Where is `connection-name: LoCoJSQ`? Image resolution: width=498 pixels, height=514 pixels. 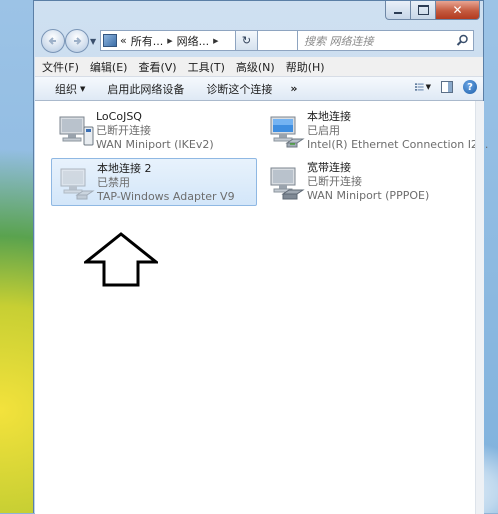 connection-name: LoCoJSQ is located at coordinates (119, 116).